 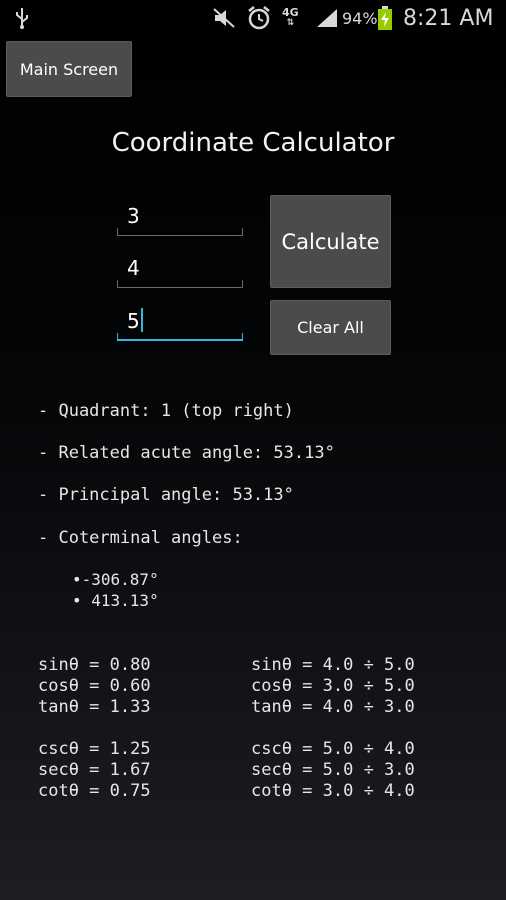 What do you see at coordinates (94, 770) in the screenshot?
I see `sec-value: secθ = 1.67` at bounding box center [94, 770].